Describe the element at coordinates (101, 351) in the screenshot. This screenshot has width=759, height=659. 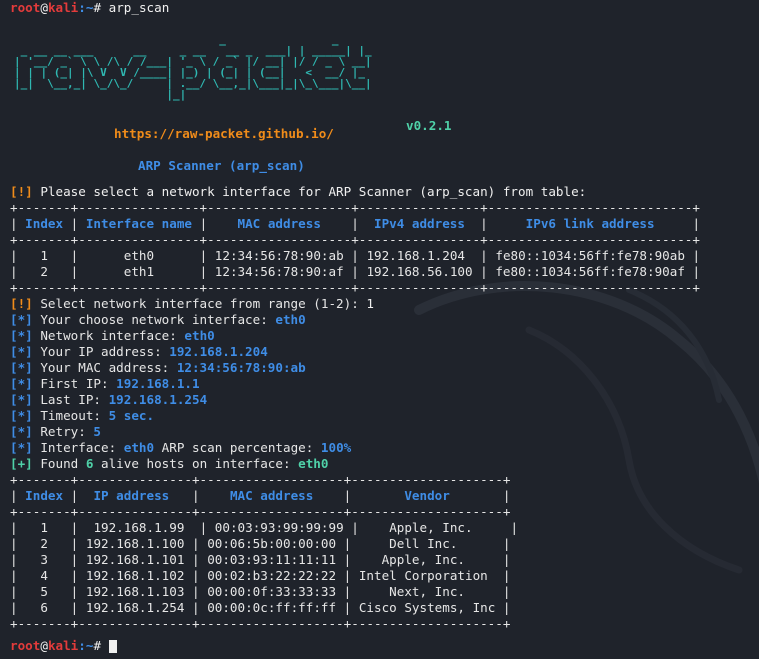
I see `log-text: Your IP address:` at that location.